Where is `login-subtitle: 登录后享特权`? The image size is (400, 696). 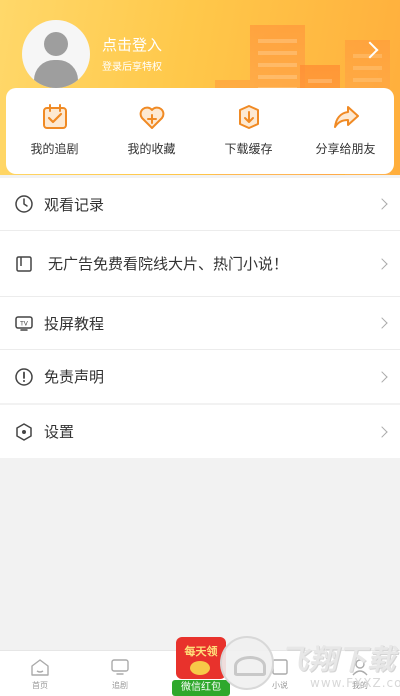
login-subtitle: 登录后享特权 is located at coordinates (132, 67).